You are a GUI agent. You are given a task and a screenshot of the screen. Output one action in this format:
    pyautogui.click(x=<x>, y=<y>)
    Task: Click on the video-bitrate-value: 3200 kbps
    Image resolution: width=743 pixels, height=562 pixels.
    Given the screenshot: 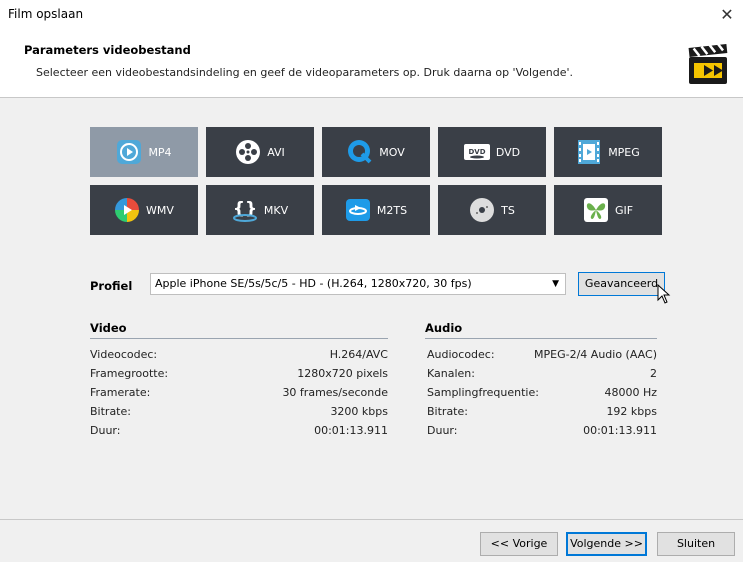 What is the action you would take?
    pyautogui.click(x=359, y=411)
    